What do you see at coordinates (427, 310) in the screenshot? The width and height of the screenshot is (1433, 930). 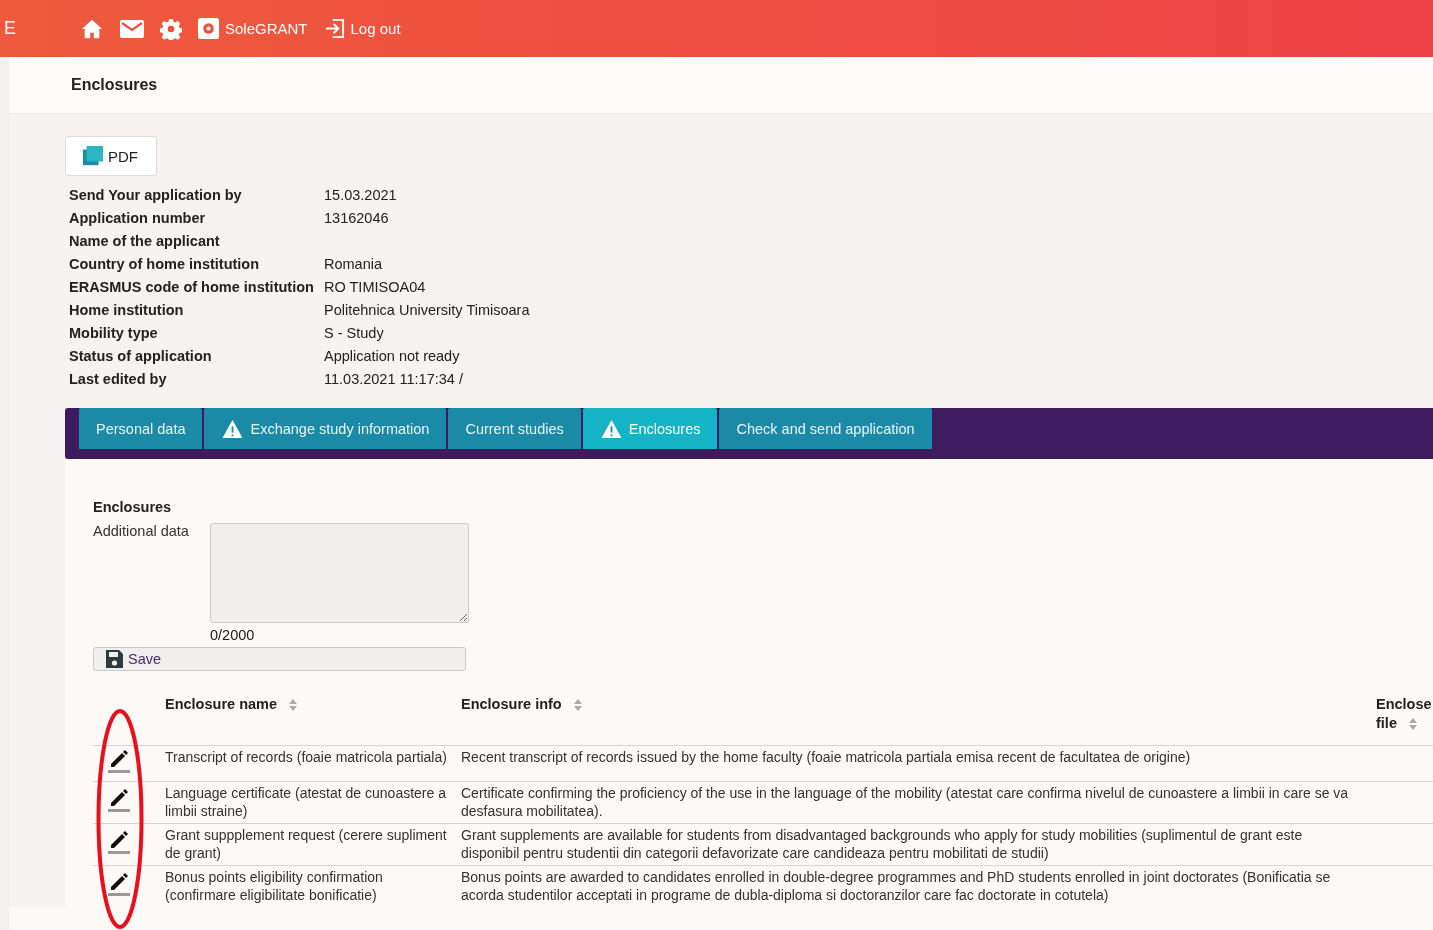 I see `field-value: Politehnica University Timisoara` at bounding box center [427, 310].